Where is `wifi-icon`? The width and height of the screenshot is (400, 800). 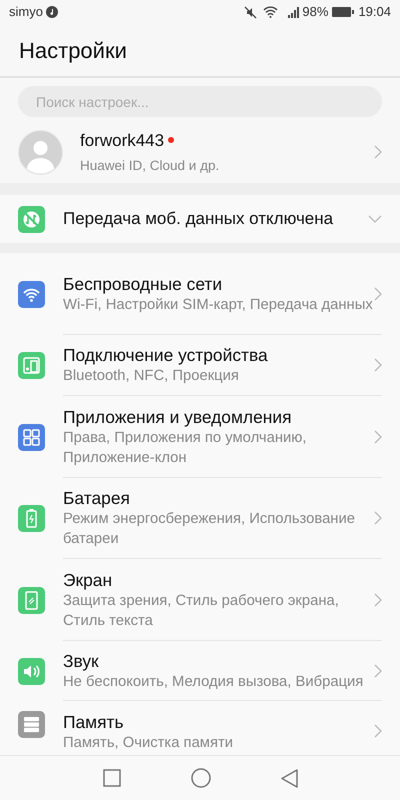 wifi-icon is located at coordinates (270, 12).